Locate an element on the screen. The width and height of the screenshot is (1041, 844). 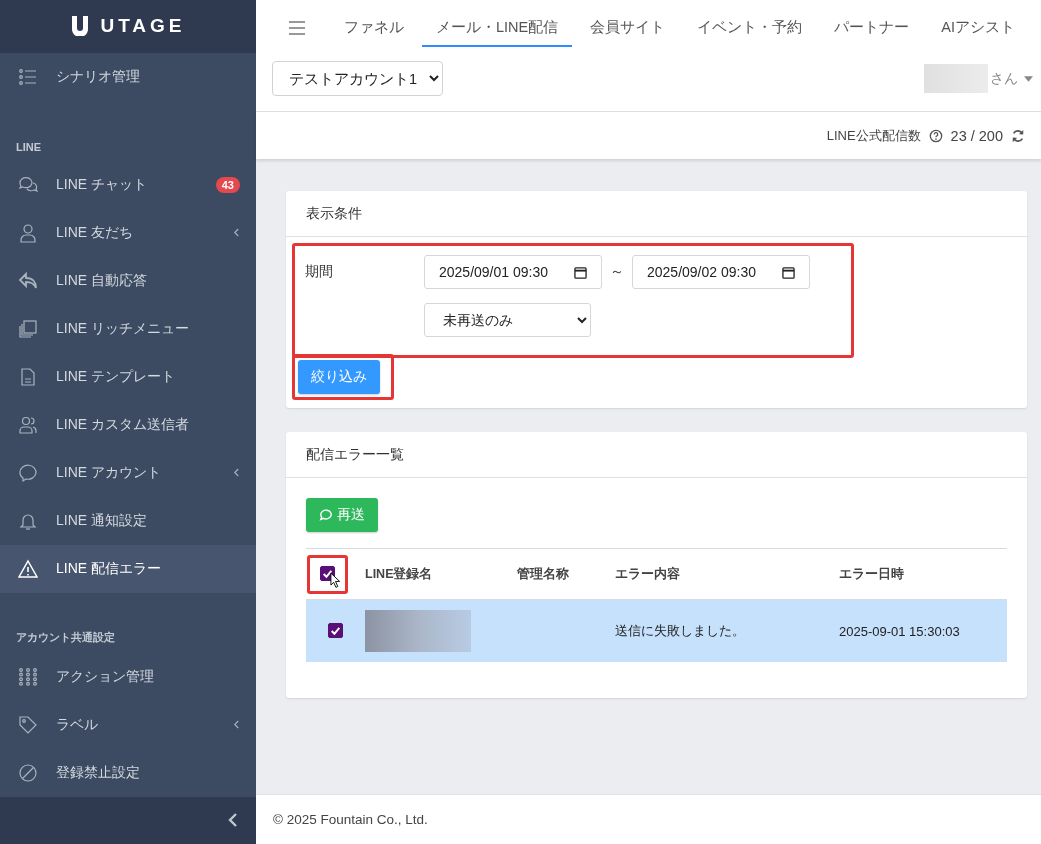
sidebar-item: 登録禁止設定 is located at coordinates (128, 772).